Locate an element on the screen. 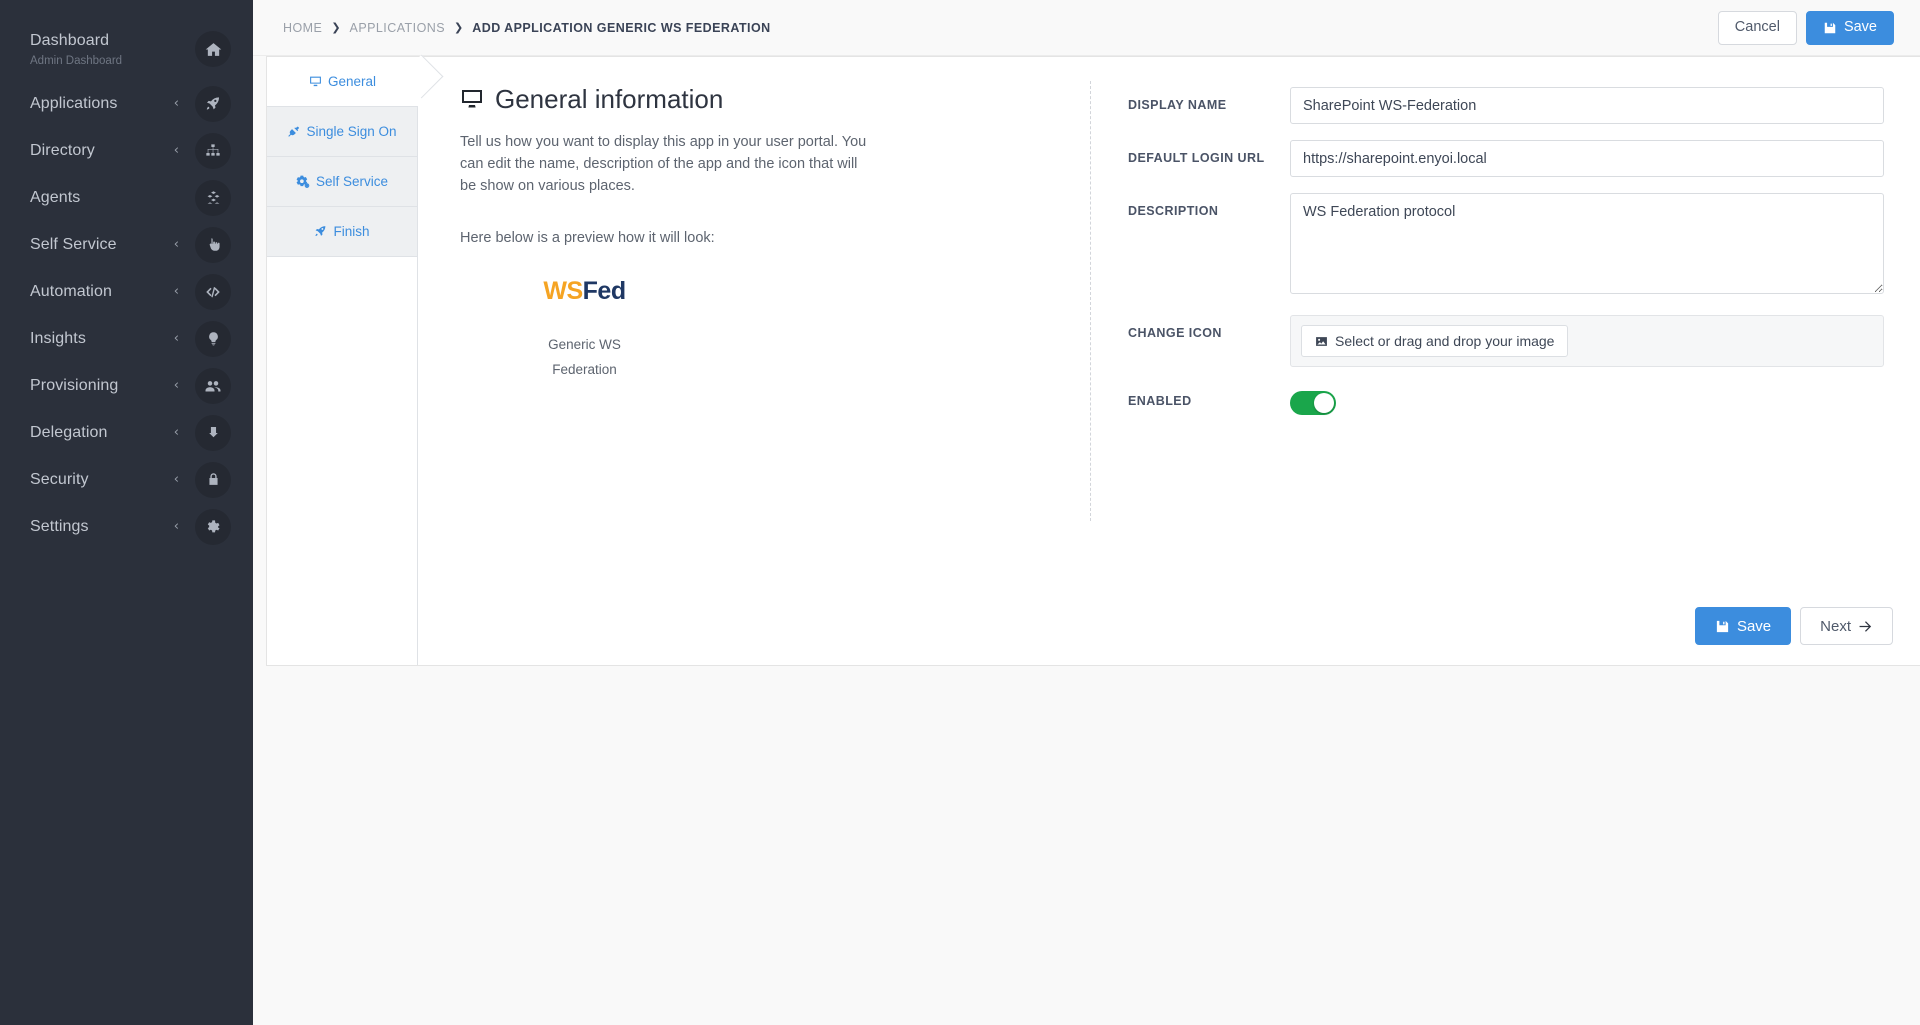 This screenshot has width=1920, height=1025. save-button-label: Save is located at coordinates (1860, 27).